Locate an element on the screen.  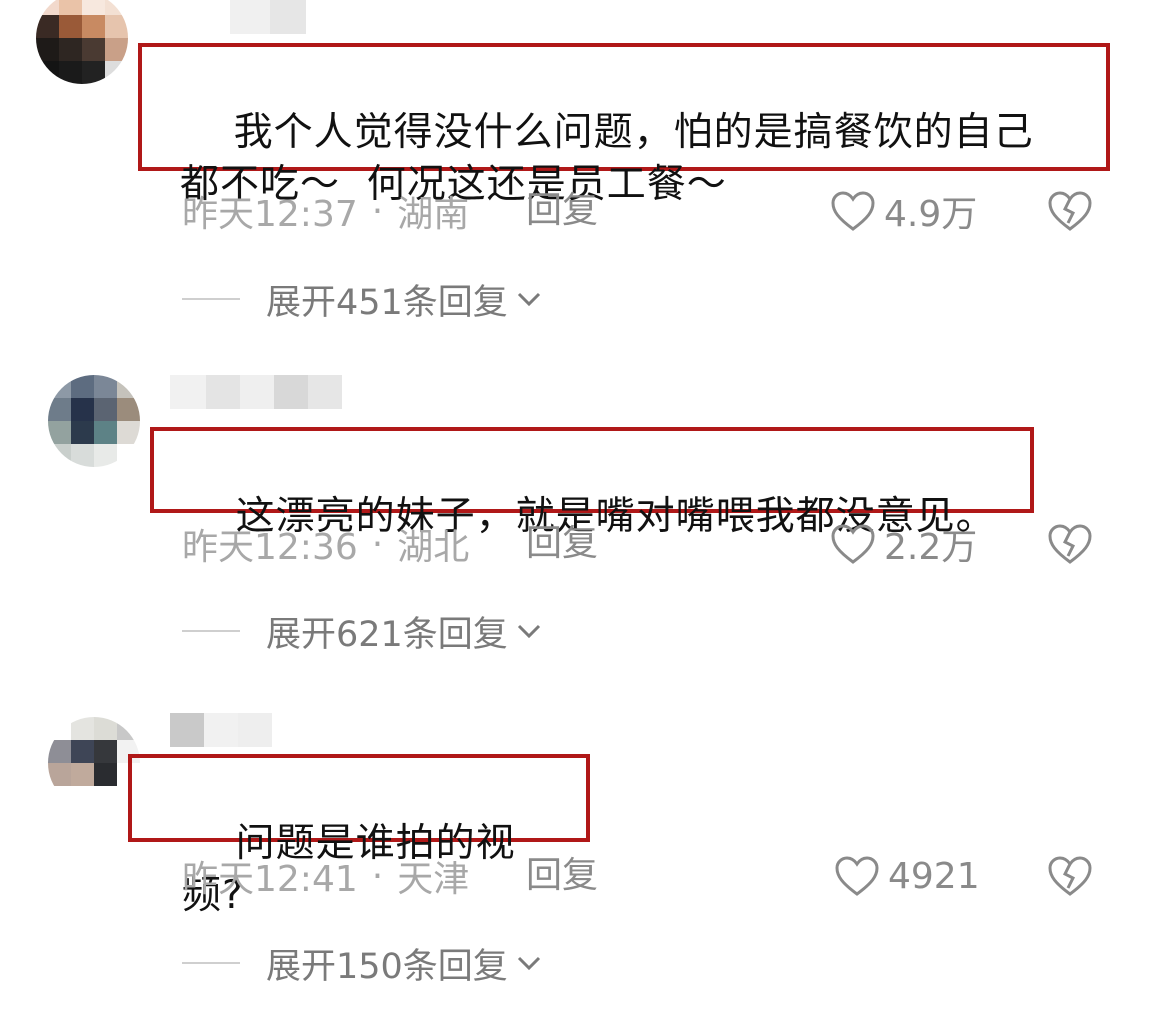
expand-replies-button: 展开451条回复 is located at coordinates (362, 299).